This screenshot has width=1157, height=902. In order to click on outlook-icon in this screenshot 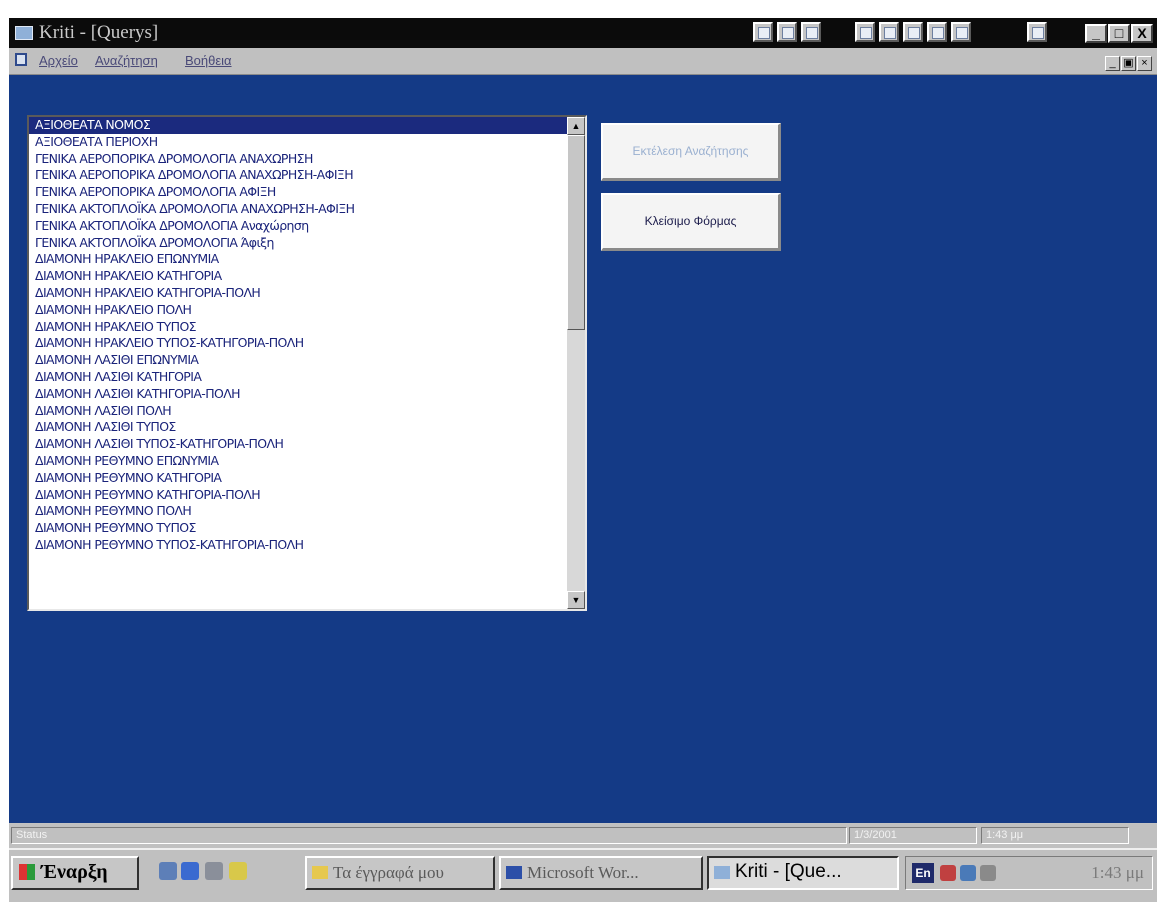, I will do `click(214, 871)`.